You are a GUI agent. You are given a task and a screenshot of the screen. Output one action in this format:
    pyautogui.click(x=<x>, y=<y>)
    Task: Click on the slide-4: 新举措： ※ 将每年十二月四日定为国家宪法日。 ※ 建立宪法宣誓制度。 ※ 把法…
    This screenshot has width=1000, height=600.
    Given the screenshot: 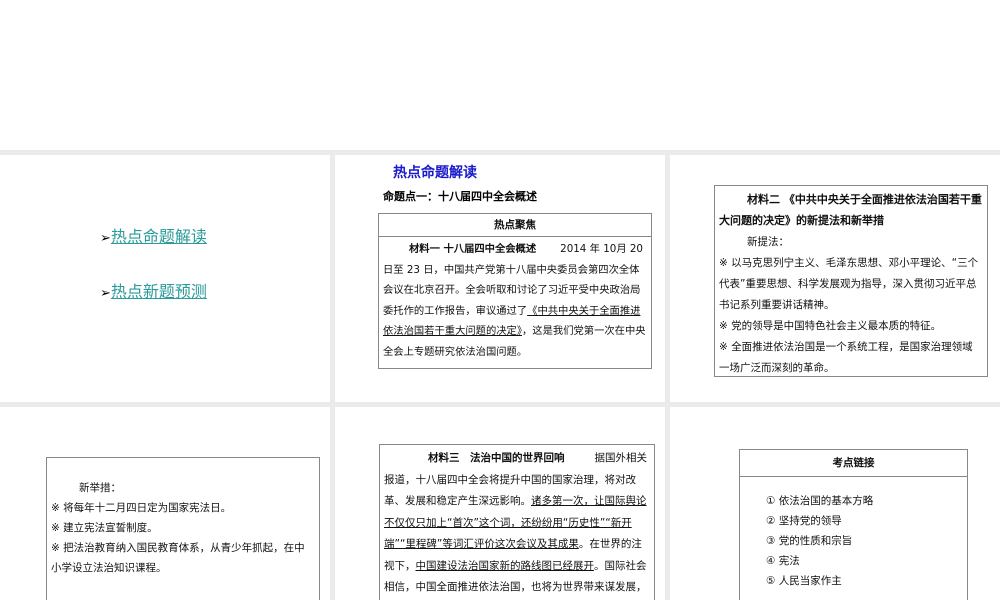 What is the action you would take?
    pyautogui.click(x=165, y=503)
    